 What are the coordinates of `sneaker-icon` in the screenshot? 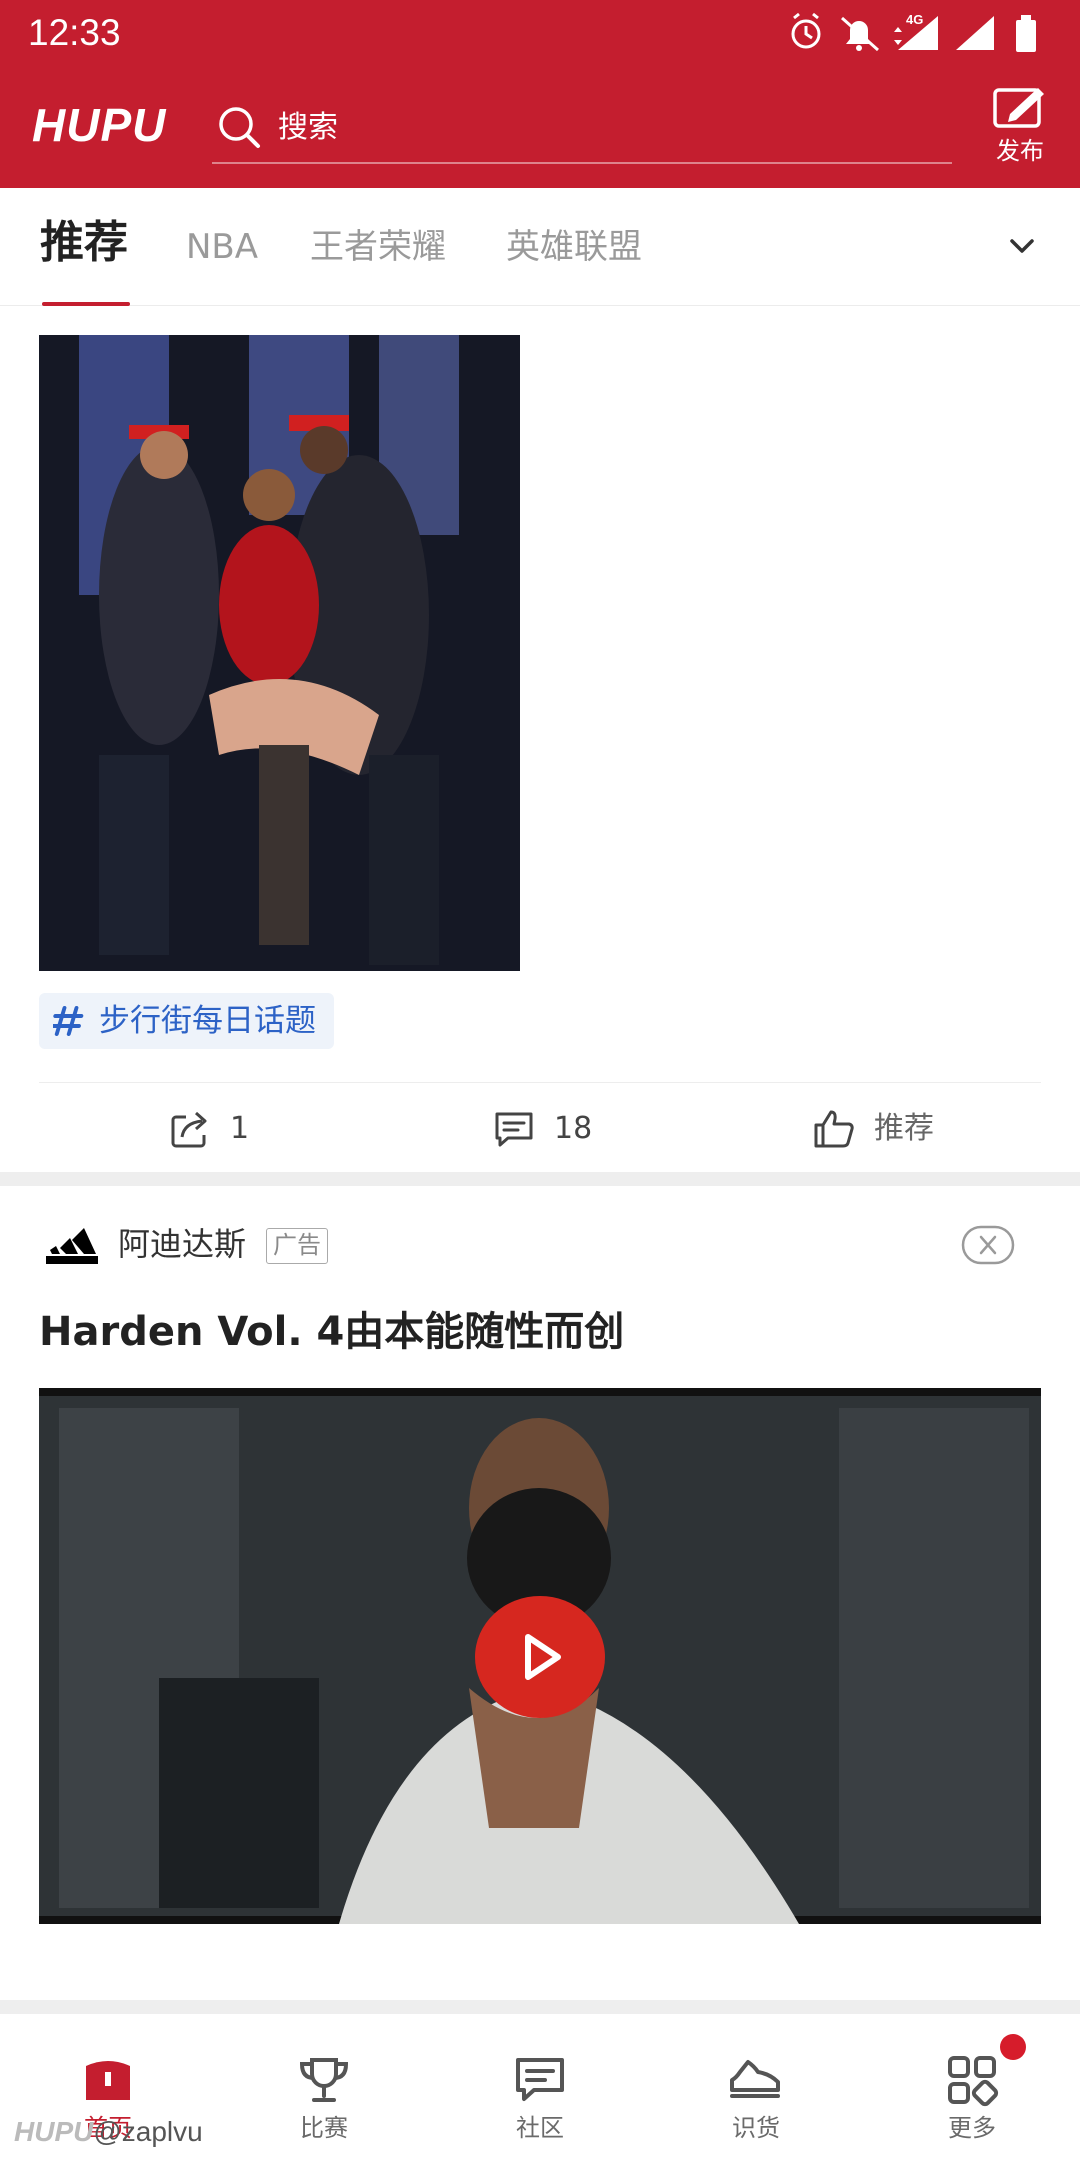 It's located at (755, 2079).